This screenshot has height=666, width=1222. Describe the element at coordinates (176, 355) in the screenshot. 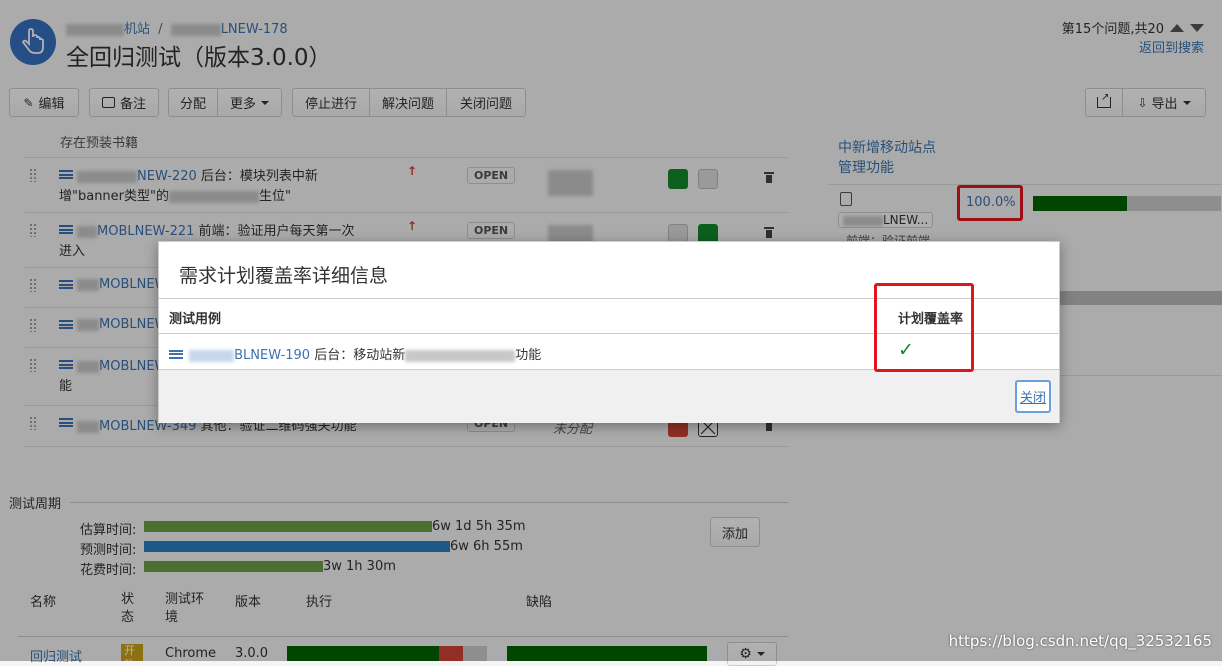

I see `task-list-icon` at that location.